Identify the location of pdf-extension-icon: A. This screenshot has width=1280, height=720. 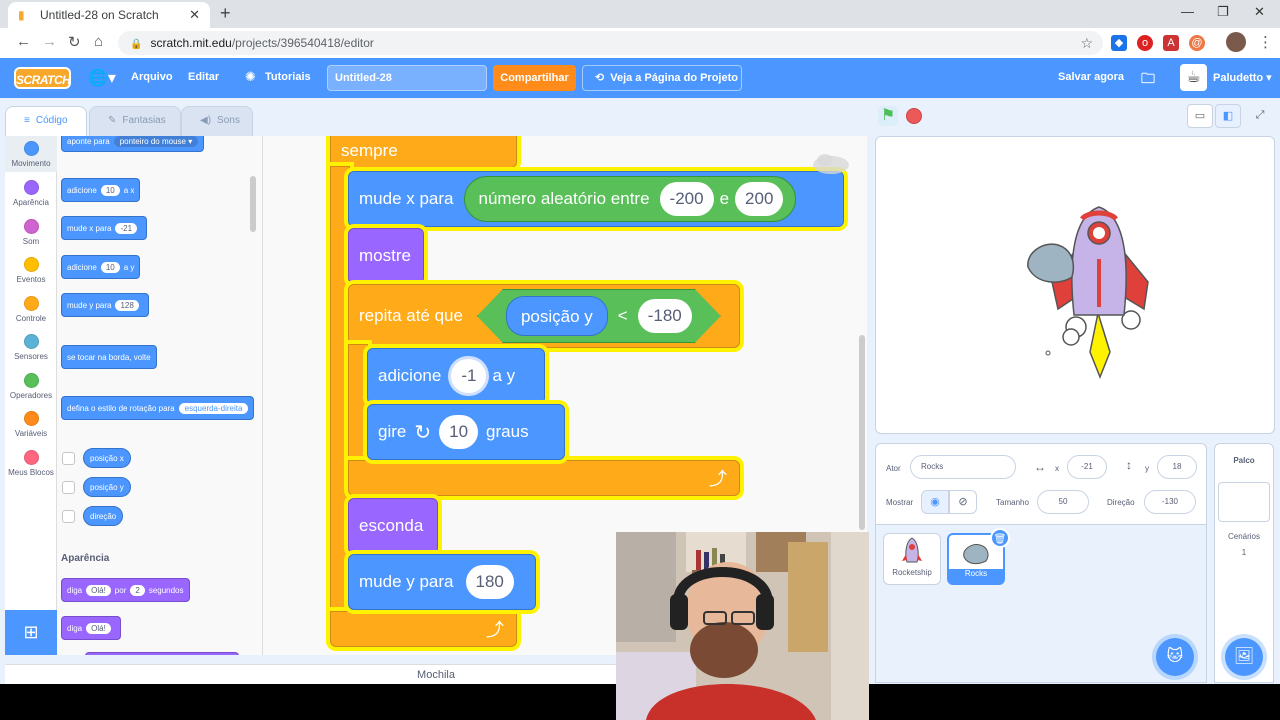
(1171, 43).